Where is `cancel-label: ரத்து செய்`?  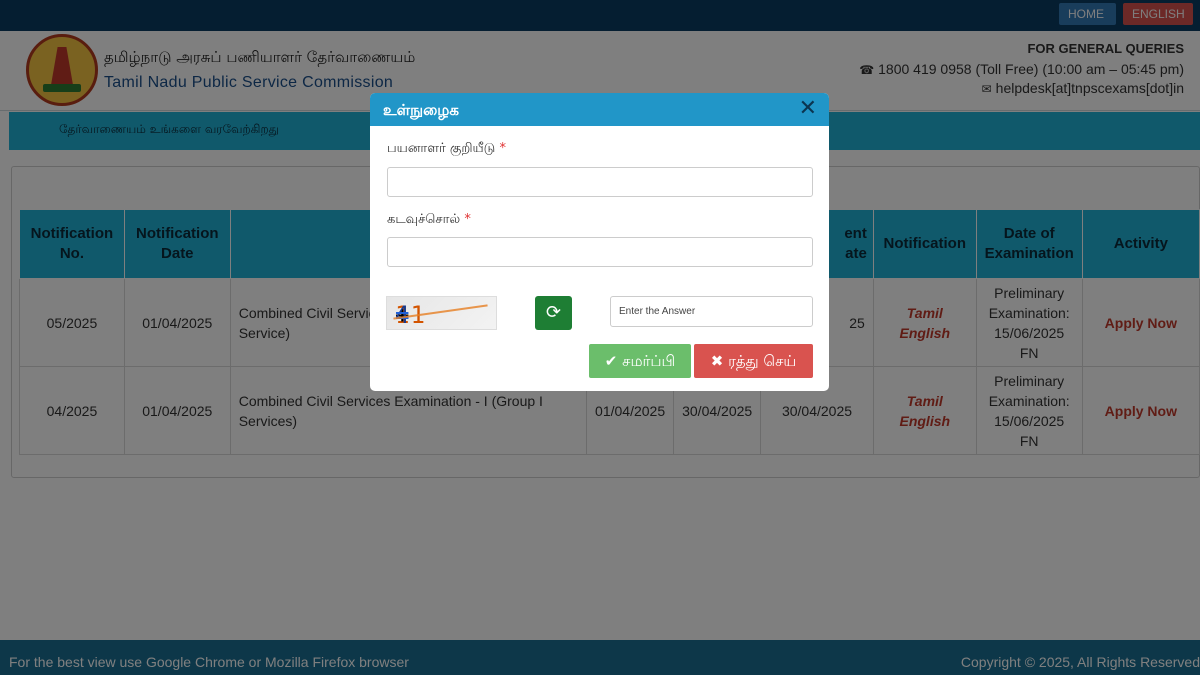
cancel-label: ரத்து செய் is located at coordinates (762, 361).